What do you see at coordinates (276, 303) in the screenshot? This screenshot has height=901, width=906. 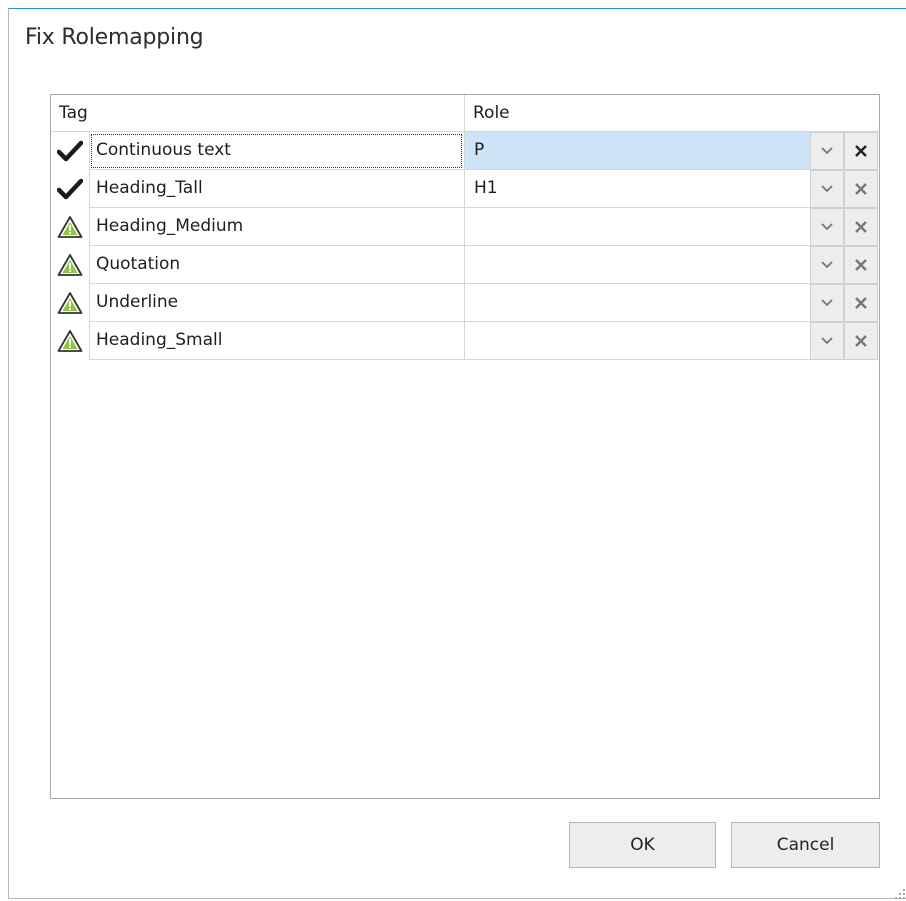 I see `tag-cell: Underline` at bounding box center [276, 303].